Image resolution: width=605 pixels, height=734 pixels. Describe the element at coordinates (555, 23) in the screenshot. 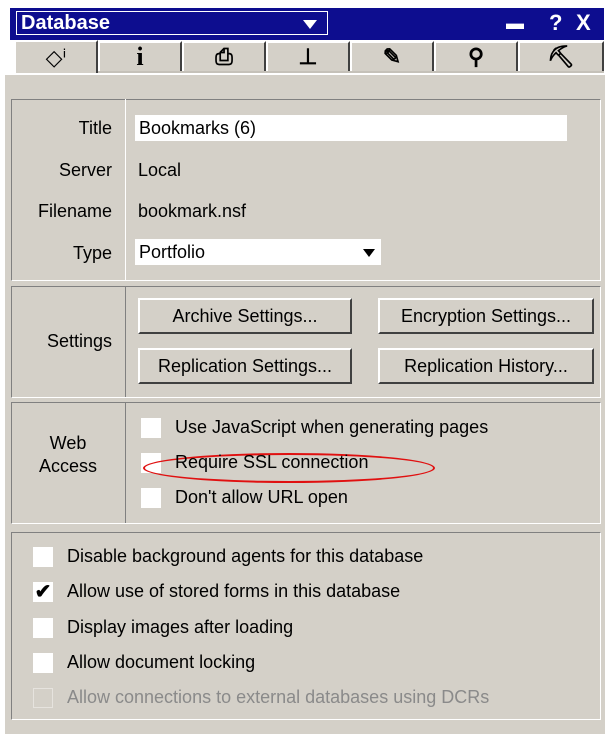

I see `help-icon: ?` at that location.